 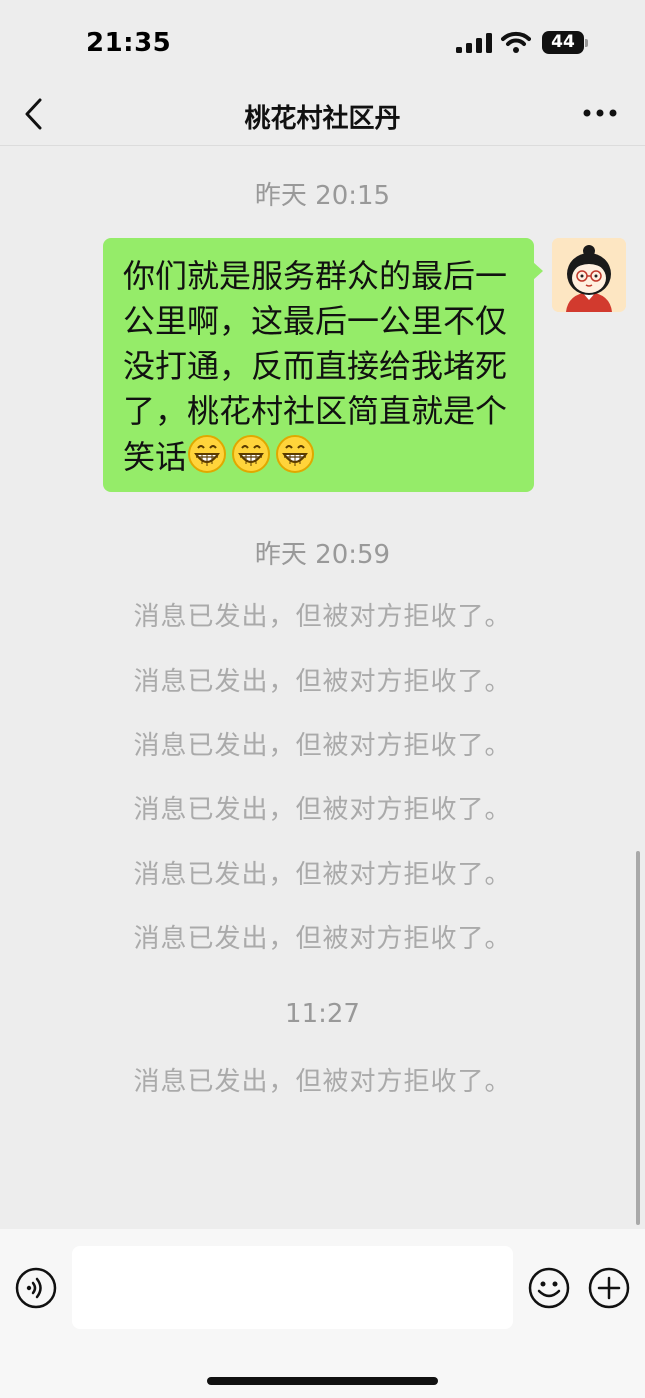 What do you see at coordinates (322, 1014) in the screenshot?
I see `timestamp: 11:27` at bounding box center [322, 1014].